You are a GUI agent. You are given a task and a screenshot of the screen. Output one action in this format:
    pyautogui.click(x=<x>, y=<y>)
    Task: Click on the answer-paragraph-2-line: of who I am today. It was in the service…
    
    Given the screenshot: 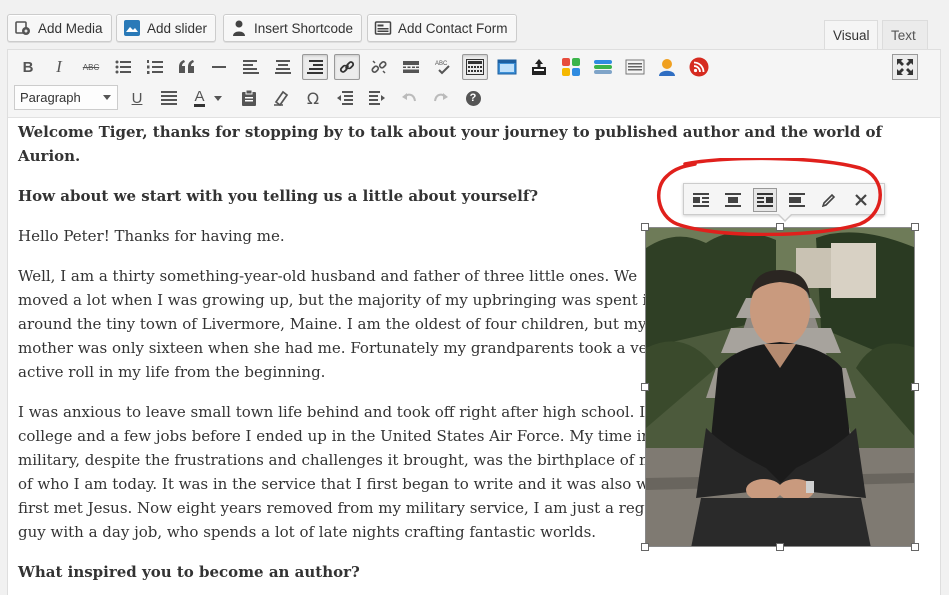 What is the action you would take?
    pyautogui.click(x=353, y=484)
    